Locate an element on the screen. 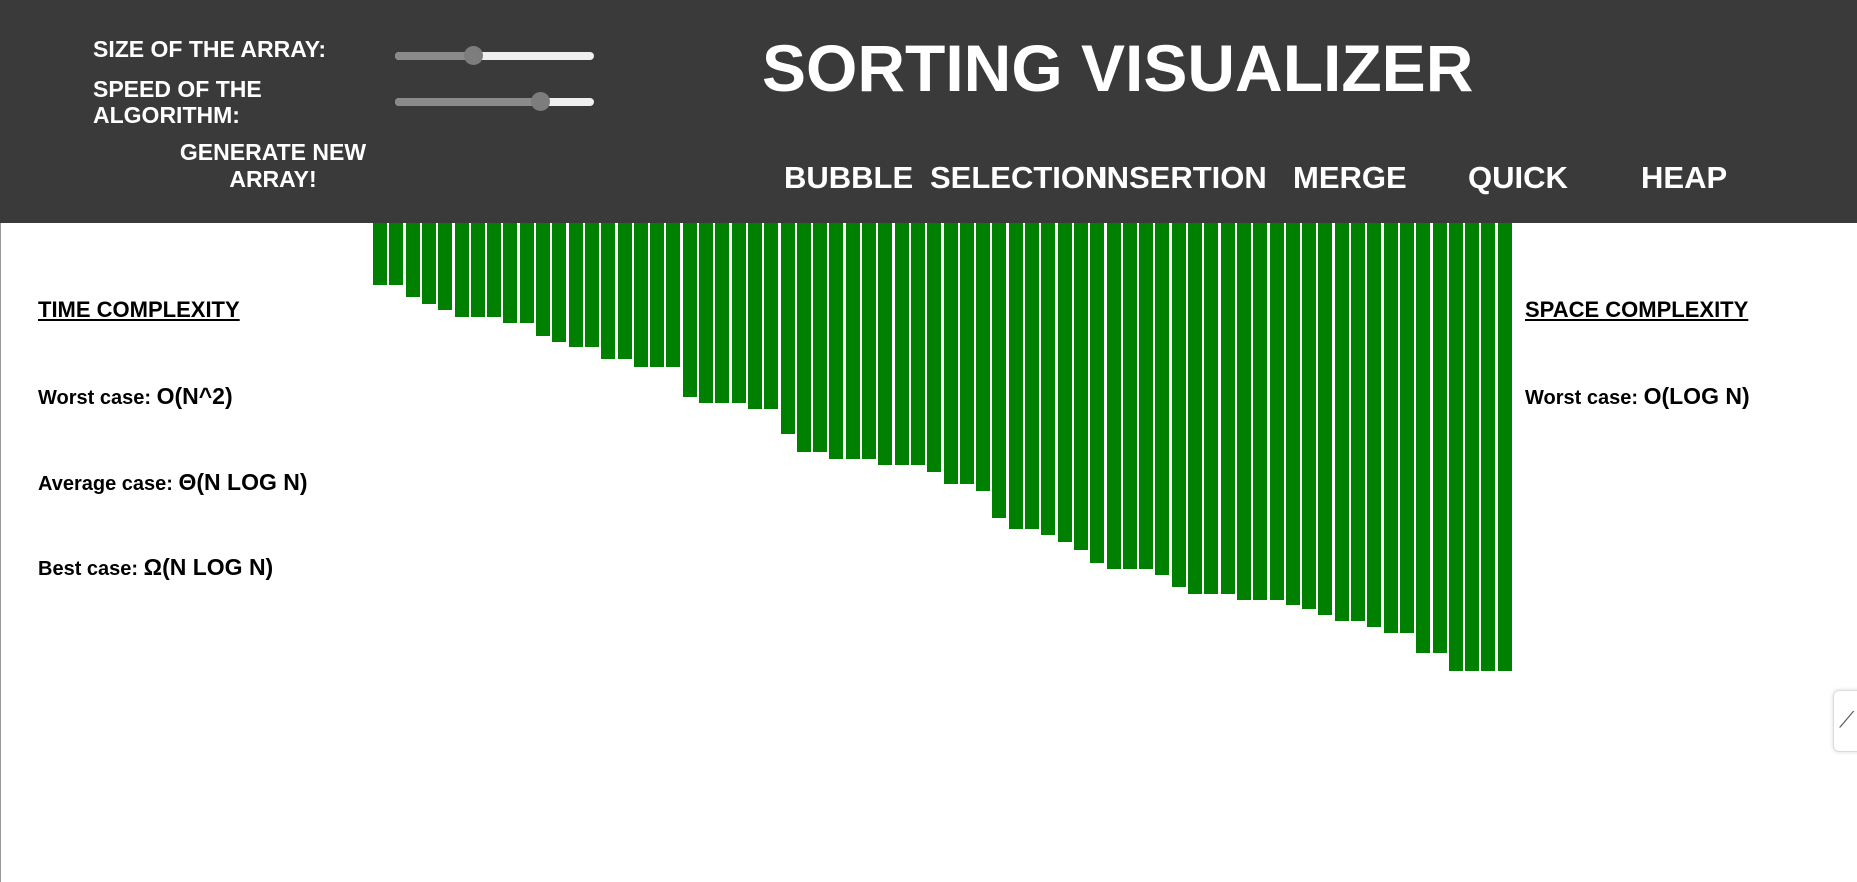 The width and height of the screenshot is (1857, 882). space-complexity-heading: SPACE COMPLEXITY is located at coordinates (1637, 309).